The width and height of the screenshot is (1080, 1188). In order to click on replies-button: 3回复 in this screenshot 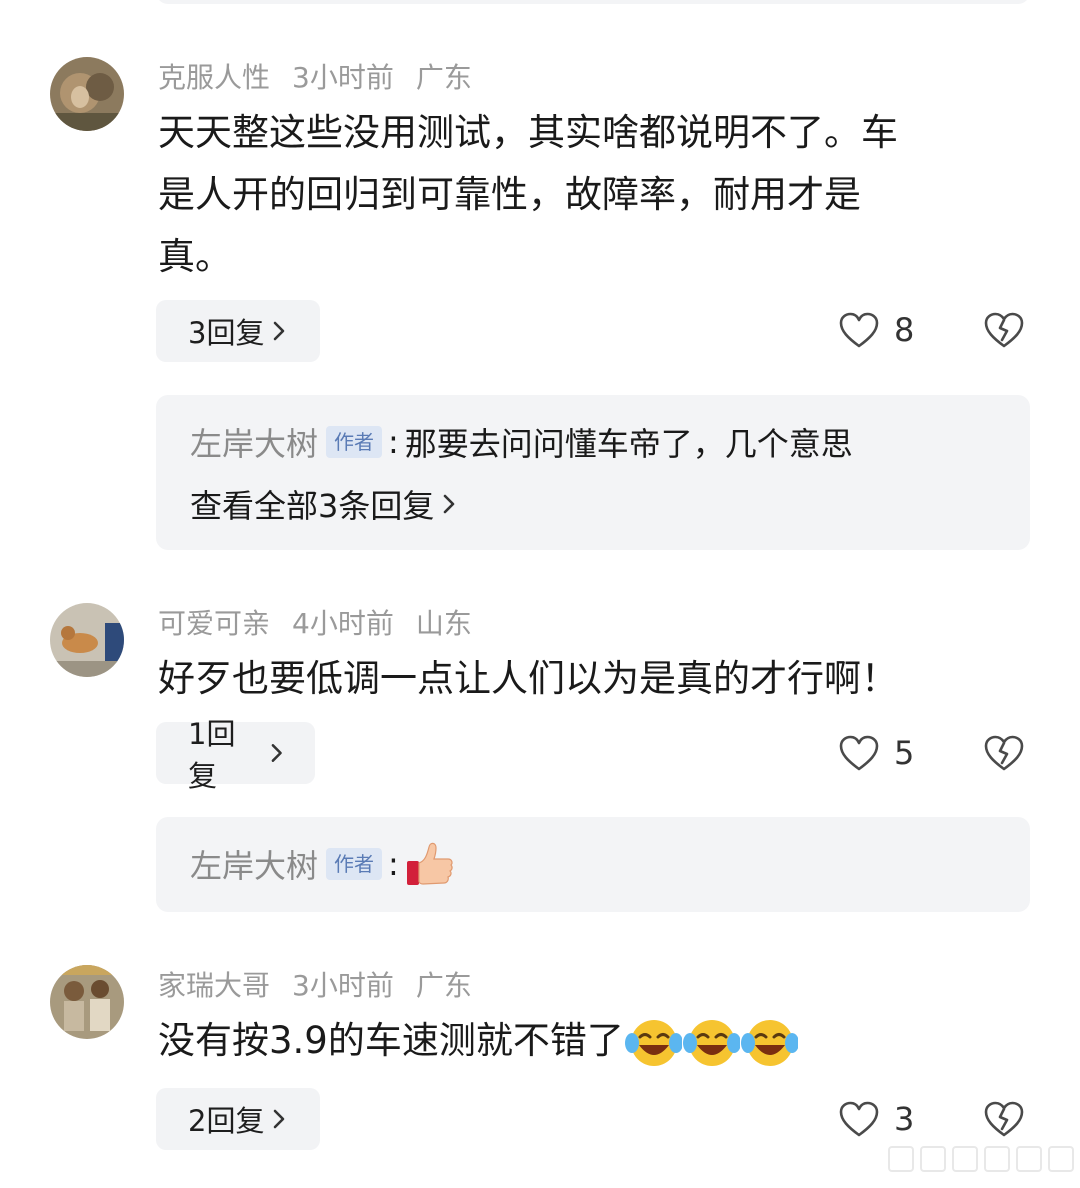, I will do `click(238, 331)`.